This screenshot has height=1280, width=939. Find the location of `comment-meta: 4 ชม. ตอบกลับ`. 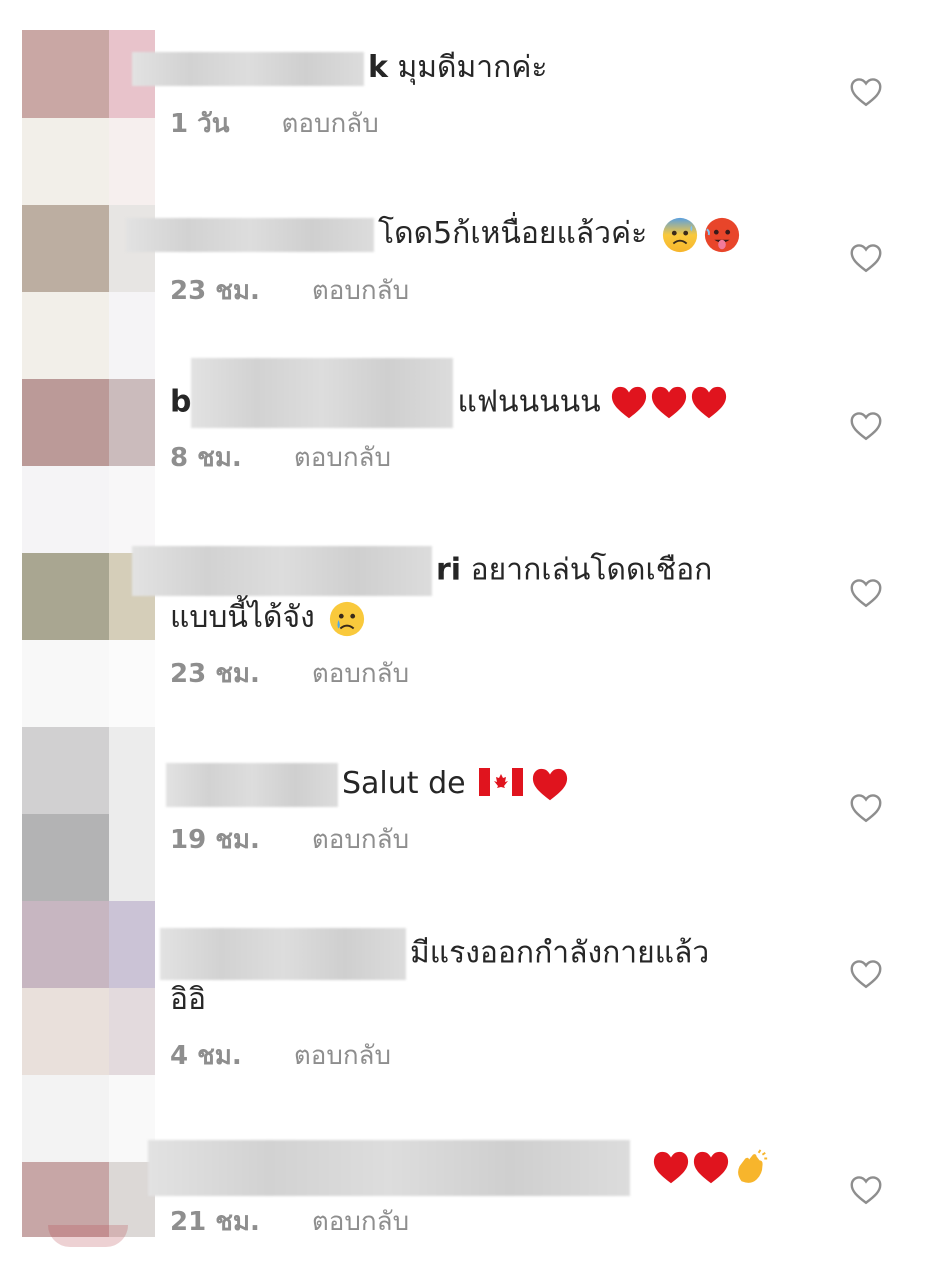

comment-meta: 4 ชม. ตอบกลับ is located at coordinates (280, 1056).